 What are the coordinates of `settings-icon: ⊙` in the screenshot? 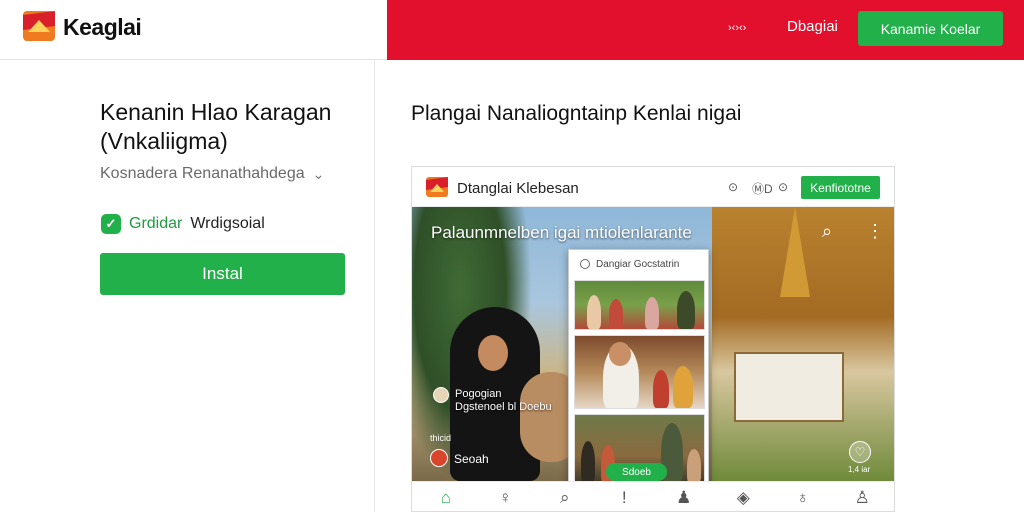 It's located at (783, 187).